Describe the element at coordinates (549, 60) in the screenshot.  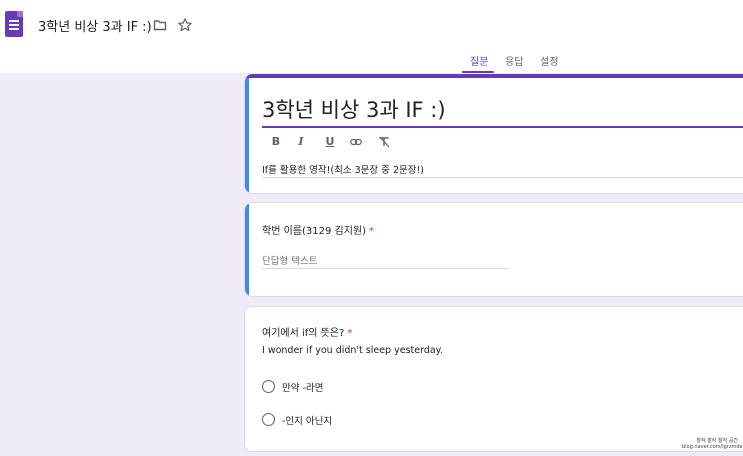
I see `tab-settings: 설정` at that location.